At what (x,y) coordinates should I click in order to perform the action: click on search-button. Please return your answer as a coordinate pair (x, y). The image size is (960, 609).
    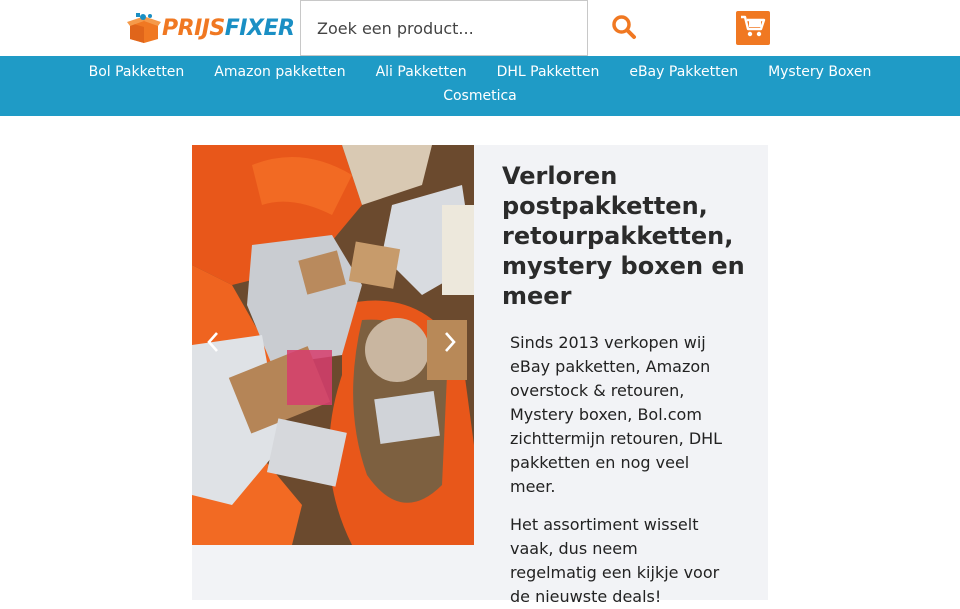
    Looking at the image, I should click on (624, 28).